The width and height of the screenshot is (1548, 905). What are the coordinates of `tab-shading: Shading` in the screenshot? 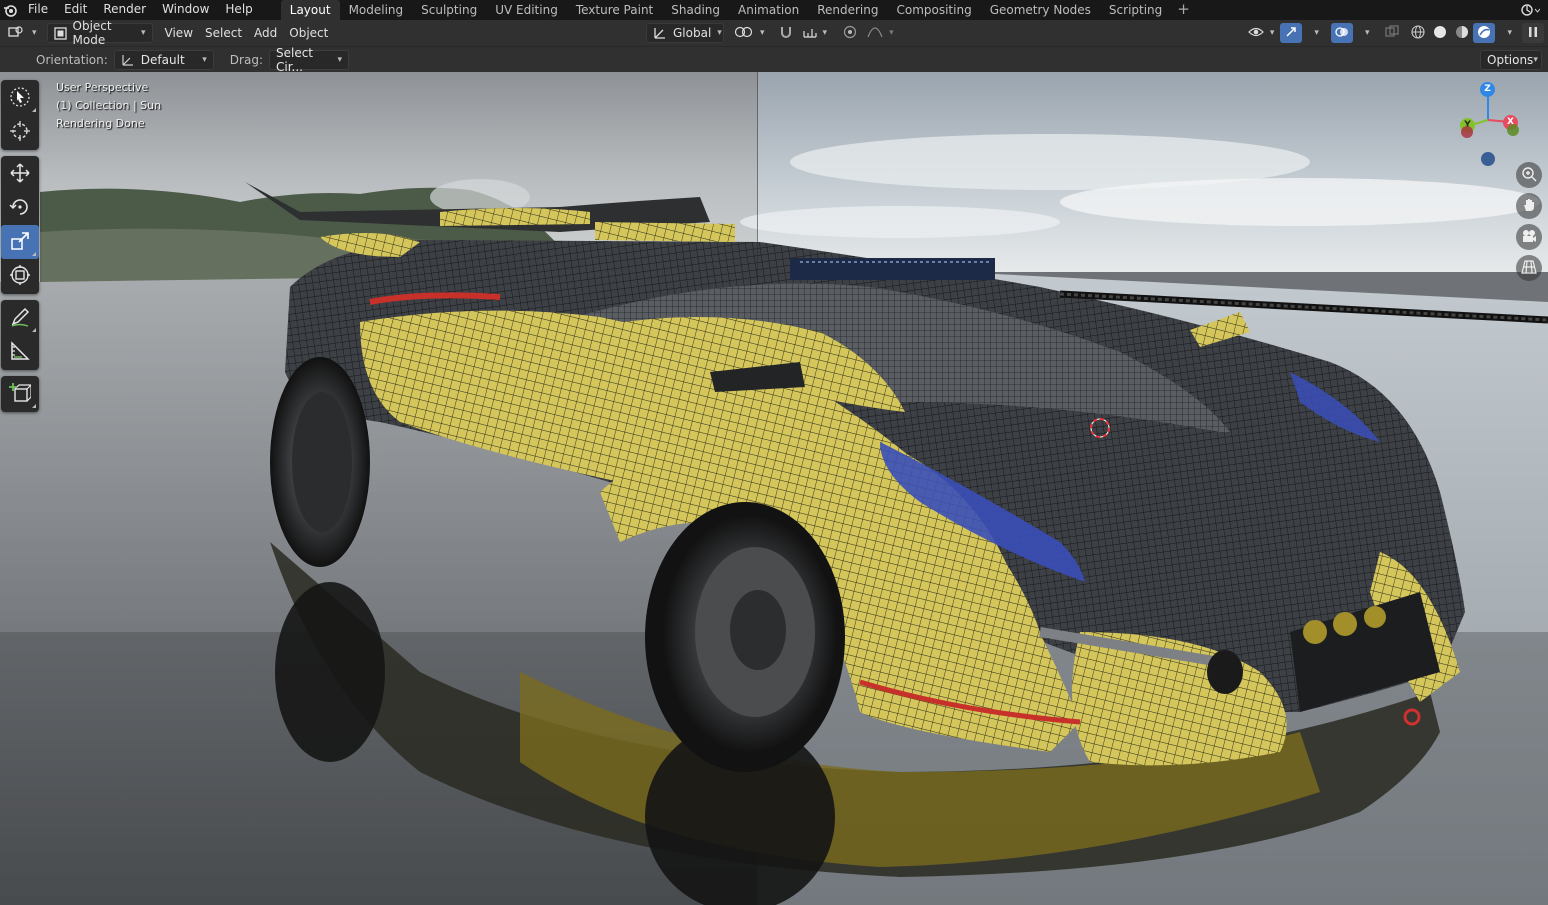 It's located at (695, 10).